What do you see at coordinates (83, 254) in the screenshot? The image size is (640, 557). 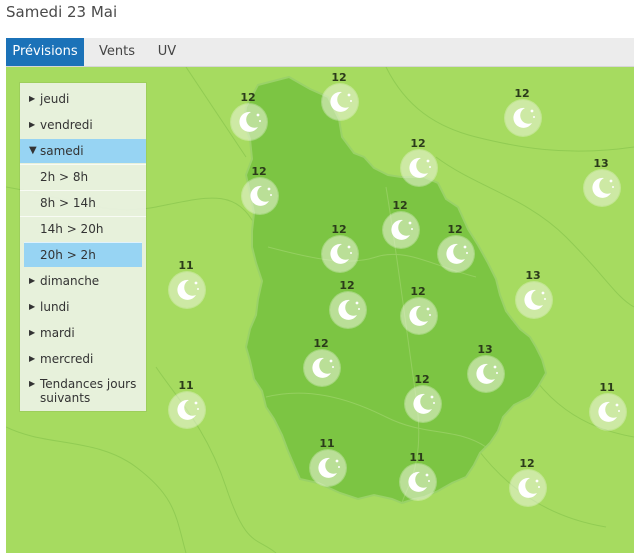 I see `period-item-20h-2h: 20h > 2h` at bounding box center [83, 254].